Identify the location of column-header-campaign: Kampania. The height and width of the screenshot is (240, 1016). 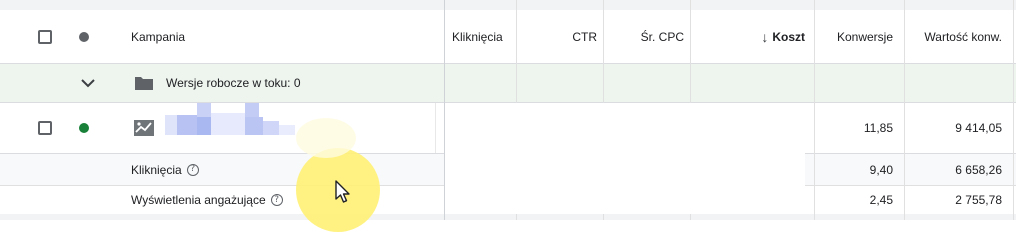
(281, 36).